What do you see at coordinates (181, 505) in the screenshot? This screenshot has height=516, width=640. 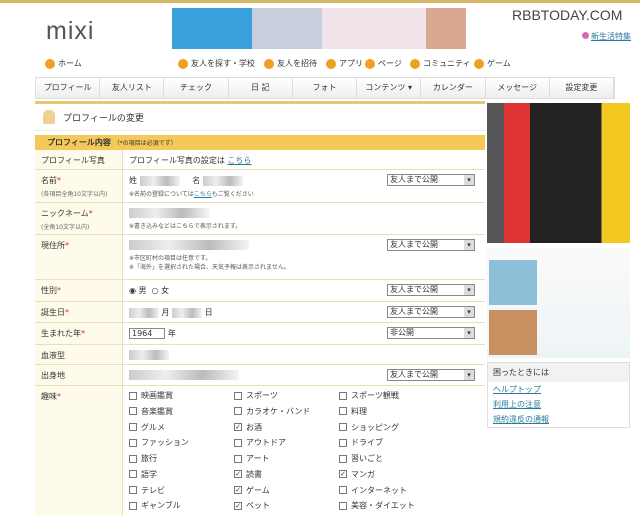 I see `hobby-checkbox: ギャンブル` at bounding box center [181, 505].